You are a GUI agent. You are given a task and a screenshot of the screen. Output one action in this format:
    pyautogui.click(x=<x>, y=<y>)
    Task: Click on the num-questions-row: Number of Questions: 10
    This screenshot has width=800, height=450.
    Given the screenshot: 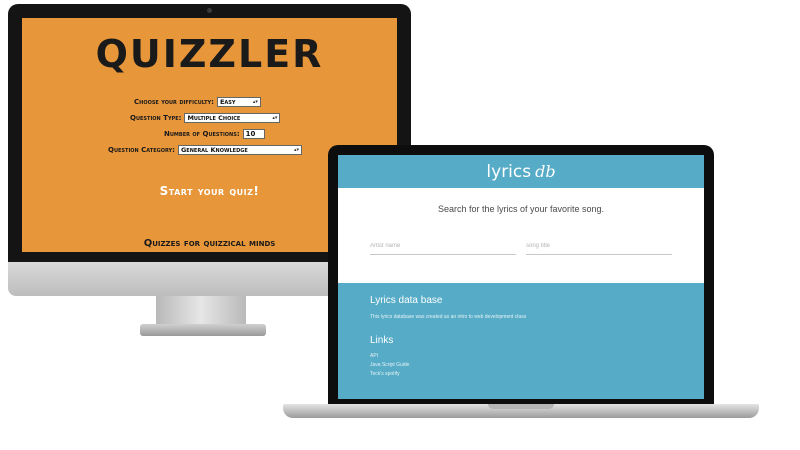 What is the action you would take?
    pyautogui.click(x=214, y=134)
    